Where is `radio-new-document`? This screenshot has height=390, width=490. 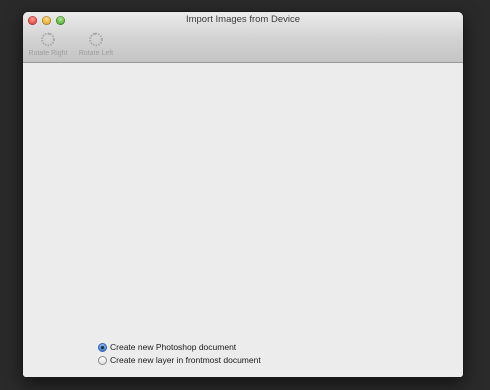
radio-new-document is located at coordinates (102, 347).